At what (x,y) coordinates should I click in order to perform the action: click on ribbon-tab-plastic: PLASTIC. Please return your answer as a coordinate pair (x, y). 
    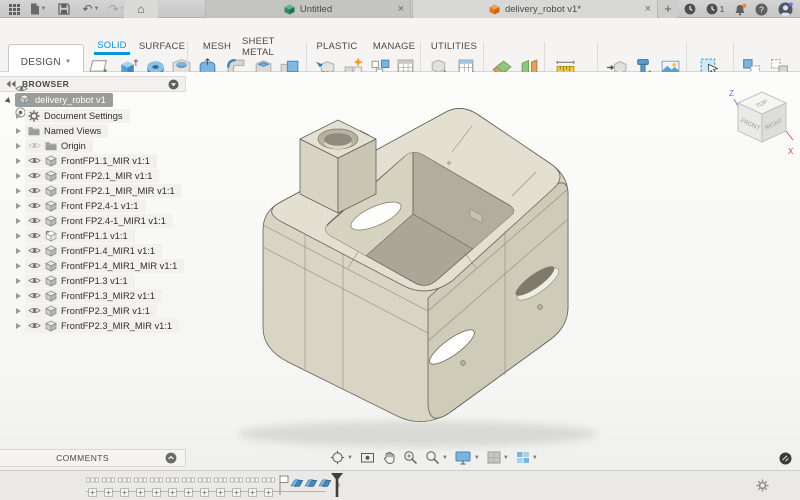
    Looking at the image, I should click on (337, 46).